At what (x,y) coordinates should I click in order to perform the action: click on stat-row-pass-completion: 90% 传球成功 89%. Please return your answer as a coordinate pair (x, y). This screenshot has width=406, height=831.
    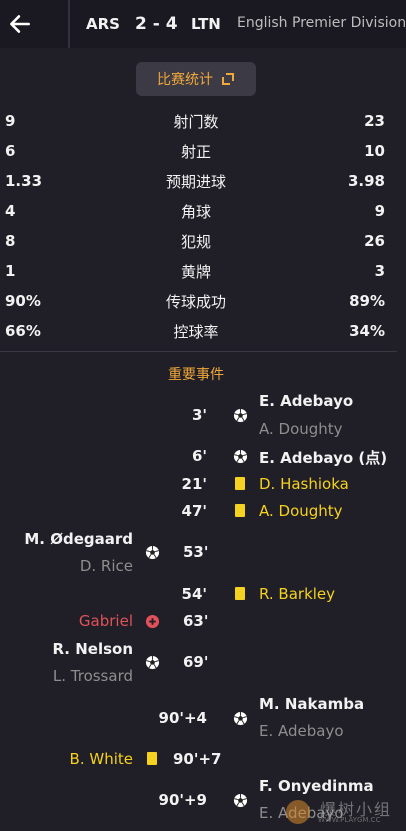
    Looking at the image, I should click on (203, 301).